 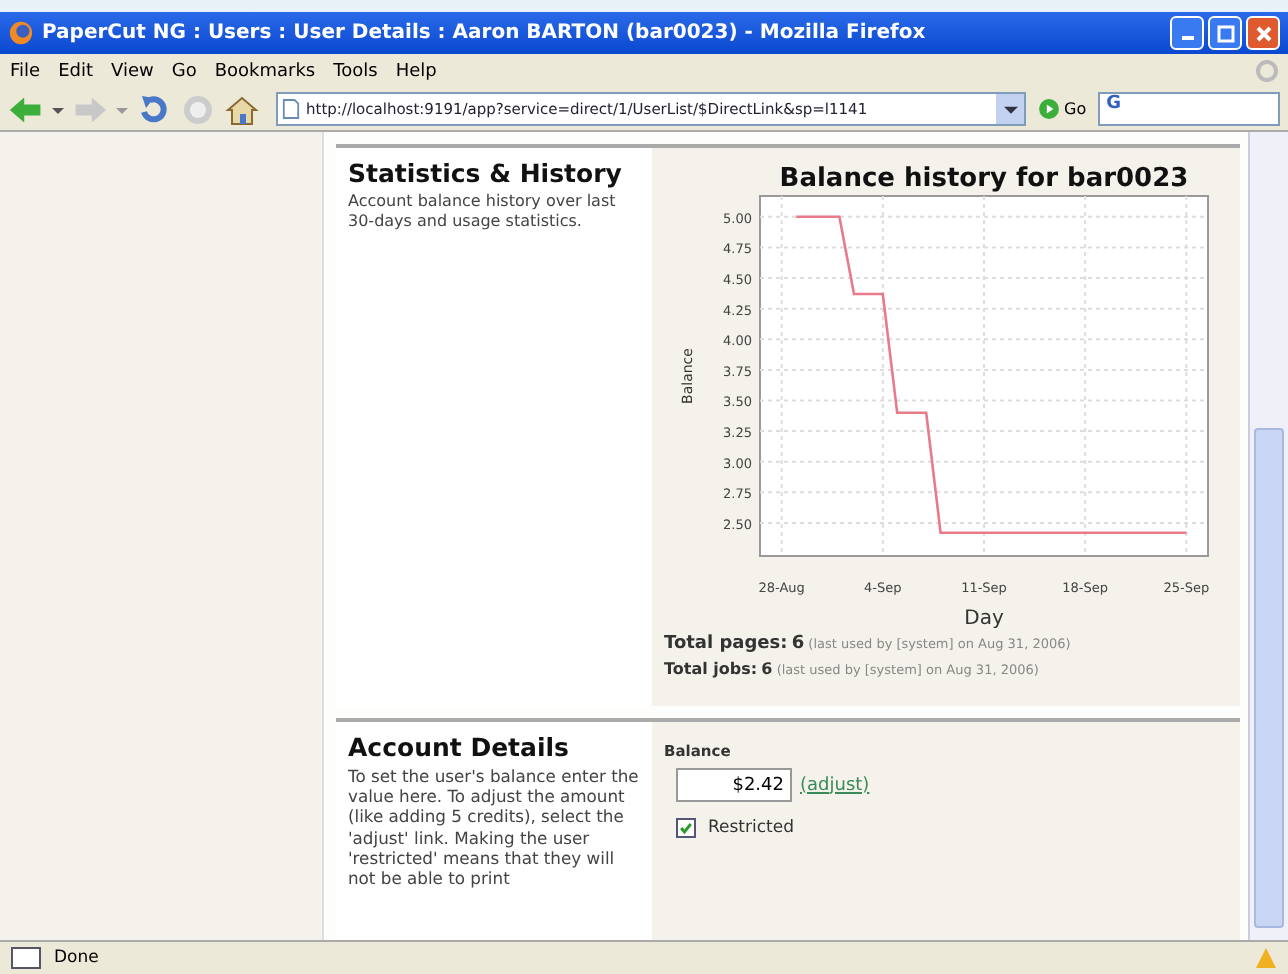 I want to click on dropdown-button, so click(x=1010, y=109).